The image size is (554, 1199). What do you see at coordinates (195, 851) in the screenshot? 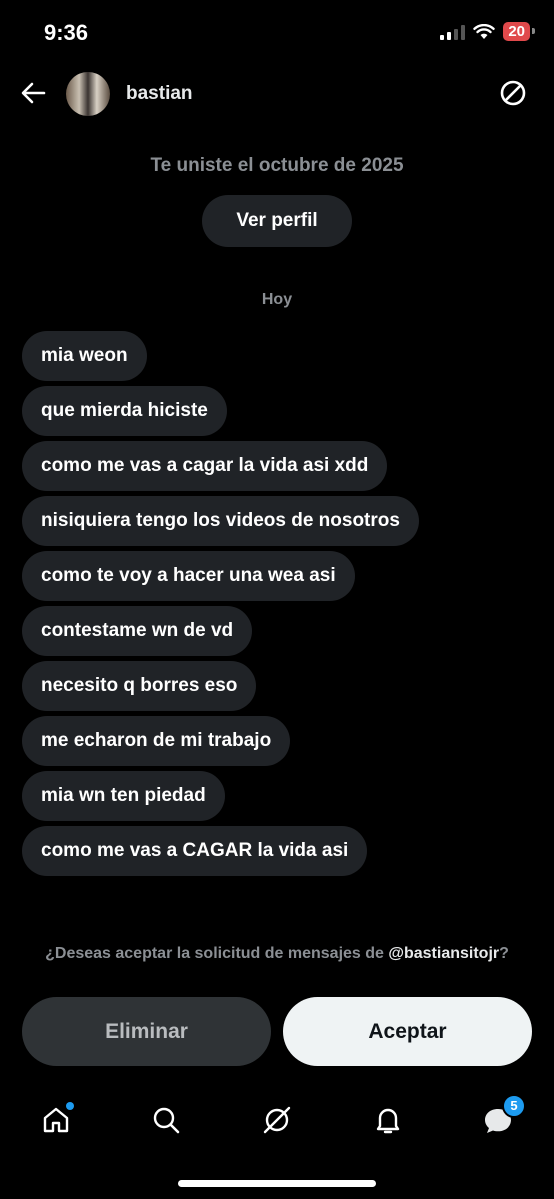
I see `message-text: como me vas a CAGAR la vida asi` at bounding box center [195, 851].